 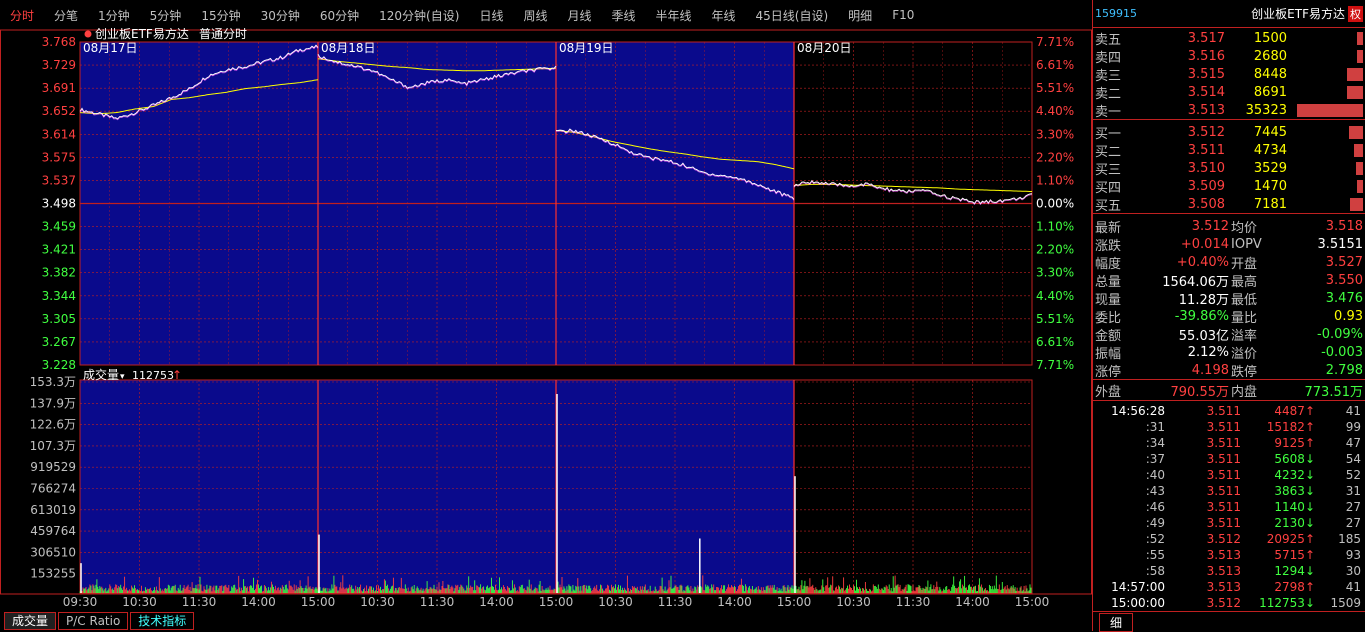 What do you see at coordinates (437, 602) in the screenshot?
I see `time-tick-label: 11:30` at bounding box center [437, 602].